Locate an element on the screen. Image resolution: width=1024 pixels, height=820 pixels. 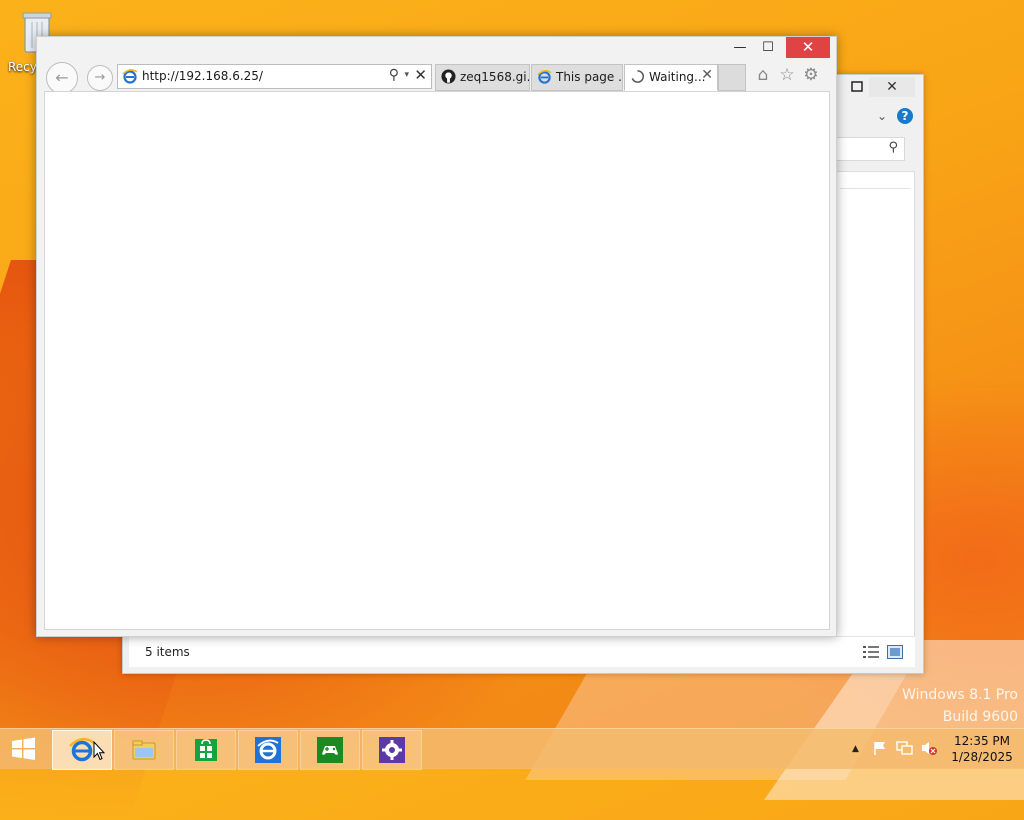
taskbar-internet-explorer-metro is located at coordinates (268, 750).